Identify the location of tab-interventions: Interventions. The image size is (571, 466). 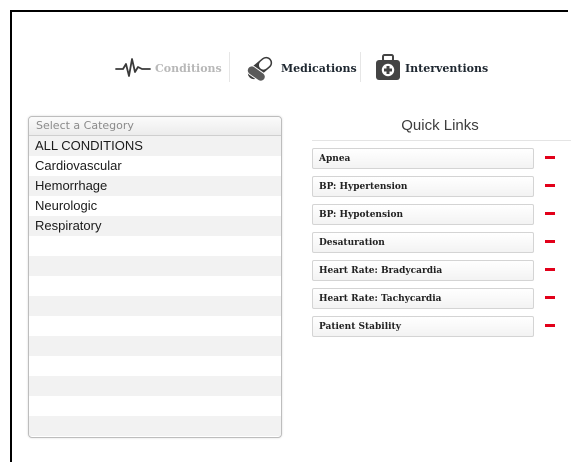
(432, 66).